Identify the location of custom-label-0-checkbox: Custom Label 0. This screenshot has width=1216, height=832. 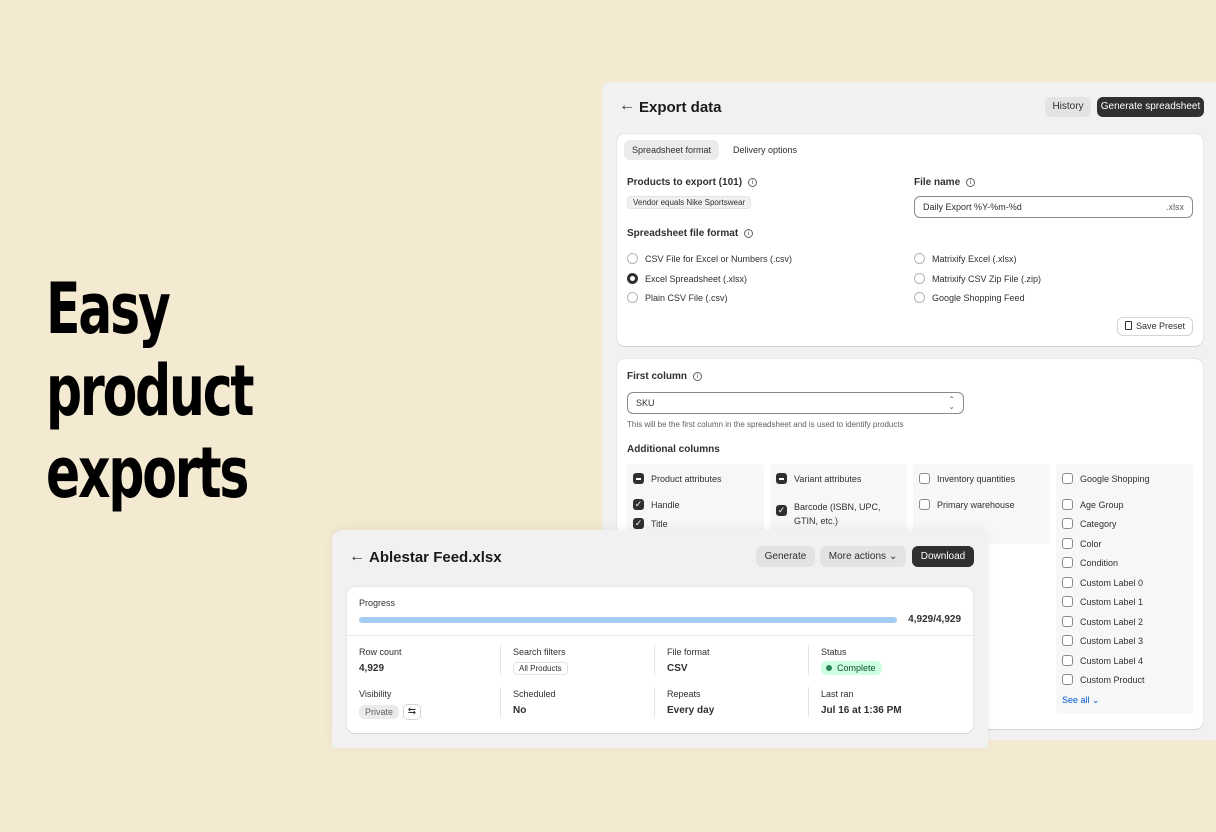
(1102, 583).